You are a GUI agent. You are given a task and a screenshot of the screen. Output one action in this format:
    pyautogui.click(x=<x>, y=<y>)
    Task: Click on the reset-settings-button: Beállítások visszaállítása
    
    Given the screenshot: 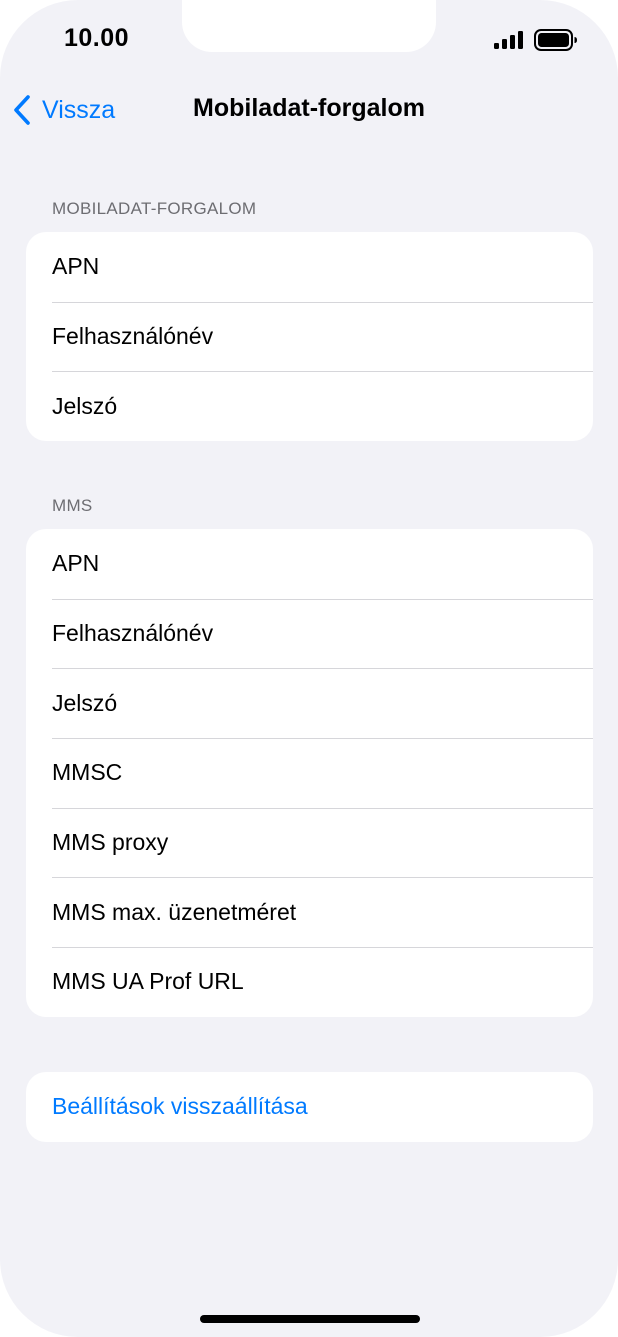 What is the action you would take?
    pyautogui.click(x=309, y=1107)
    